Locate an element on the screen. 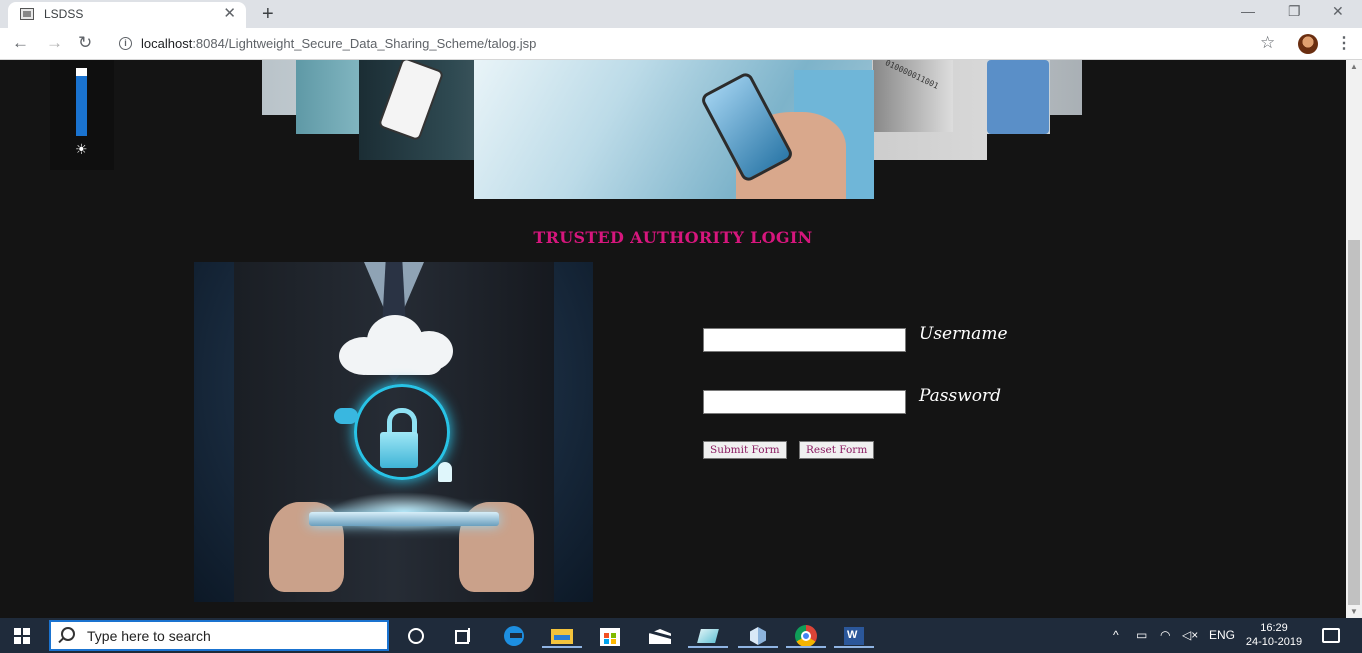  chrome-icon is located at coordinates (806, 636).